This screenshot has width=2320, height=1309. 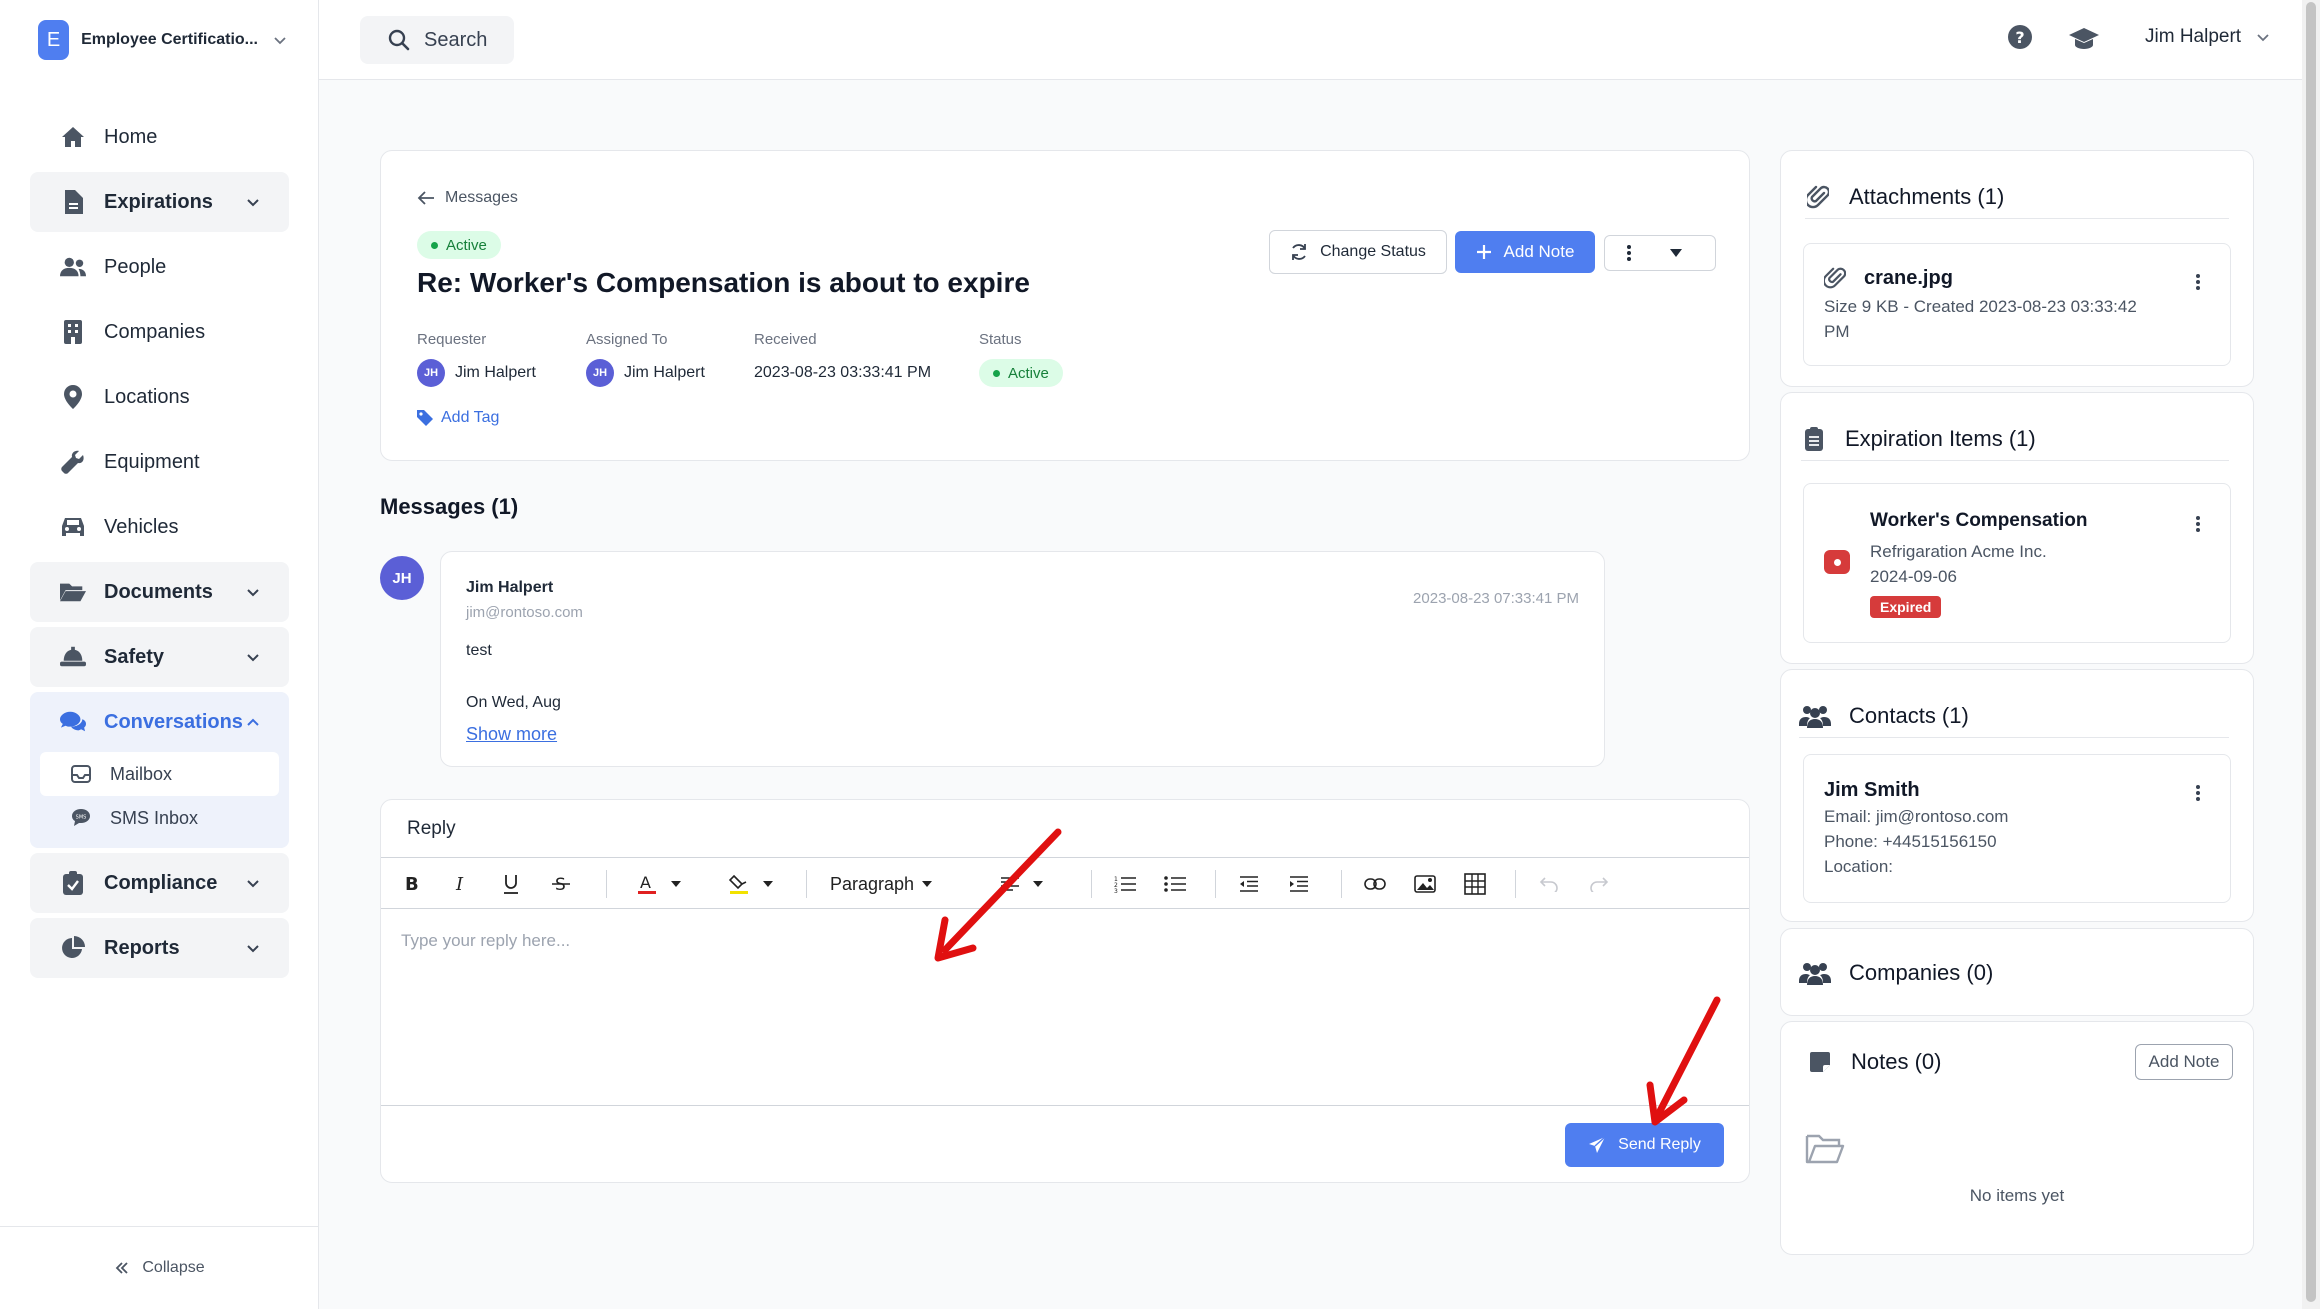 What do you see at coordinates (1683, 1061) in the screenshot?
I see `arrow-to-send-button` at bounding box center [1683, 1061].